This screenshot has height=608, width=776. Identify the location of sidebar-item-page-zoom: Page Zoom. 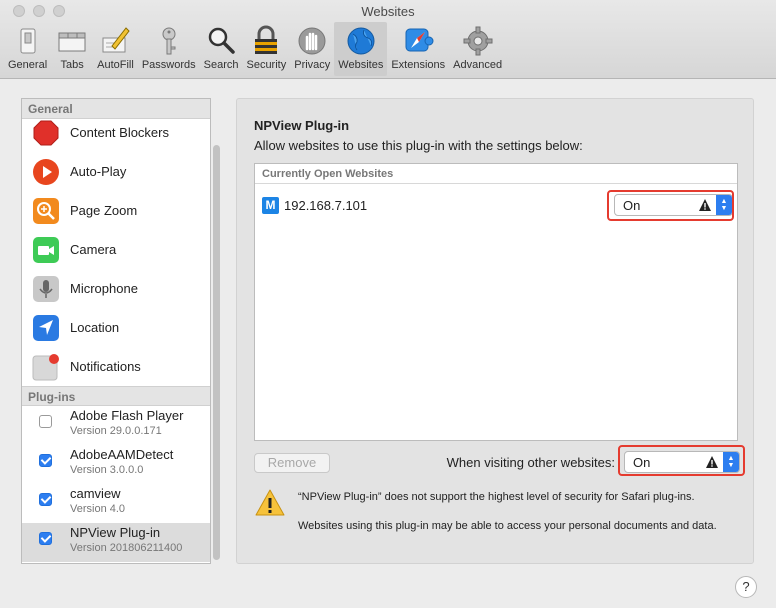
(116, 210).